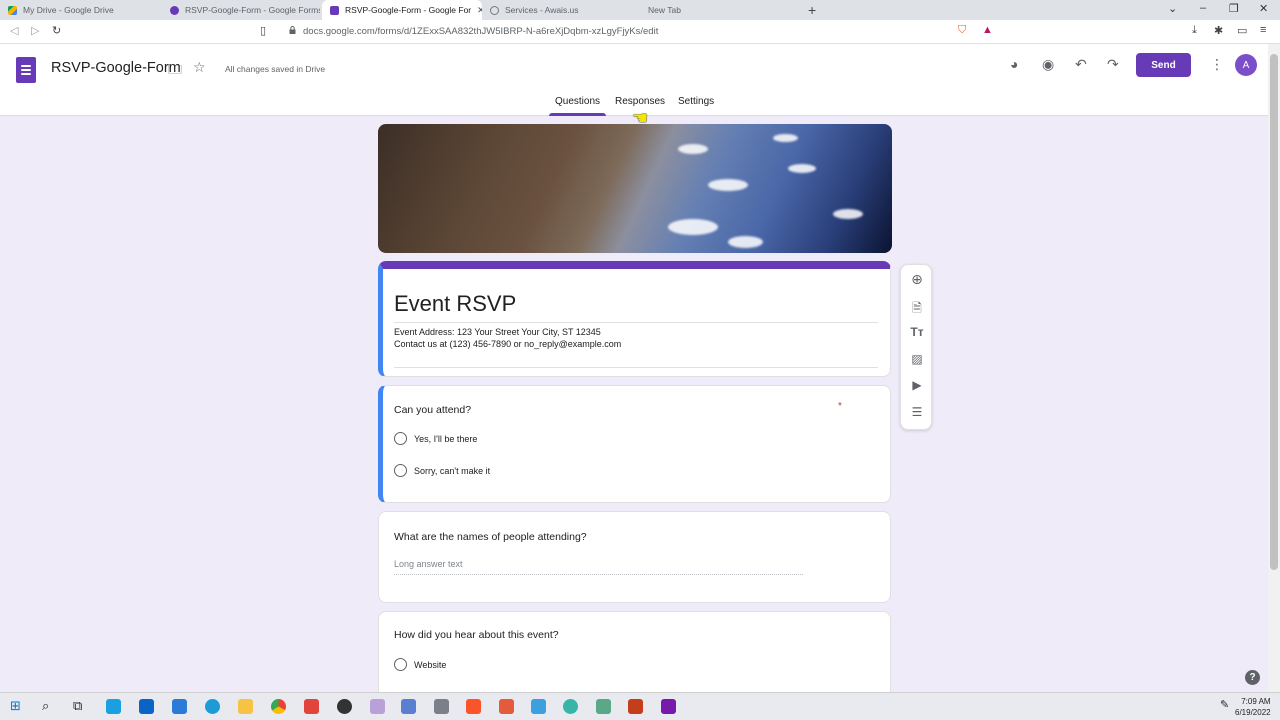 This screenshot has height=720, width=1280. Describe the element at coordinates (35, 30) in the screenshot. I see `forward-icon: ▷` at that location.